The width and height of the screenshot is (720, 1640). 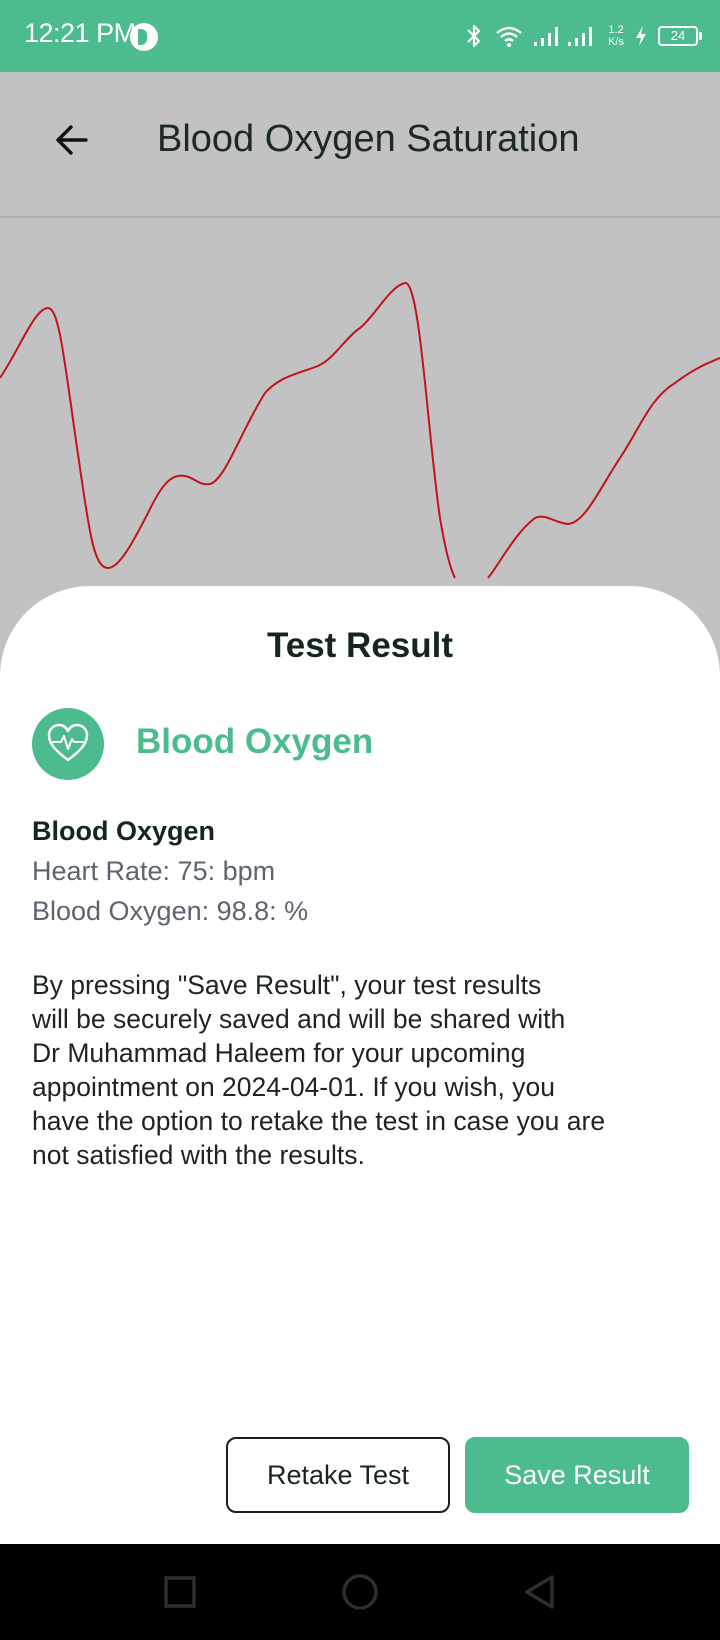 I want to click on signal-icon, so click(x=566, y=36).